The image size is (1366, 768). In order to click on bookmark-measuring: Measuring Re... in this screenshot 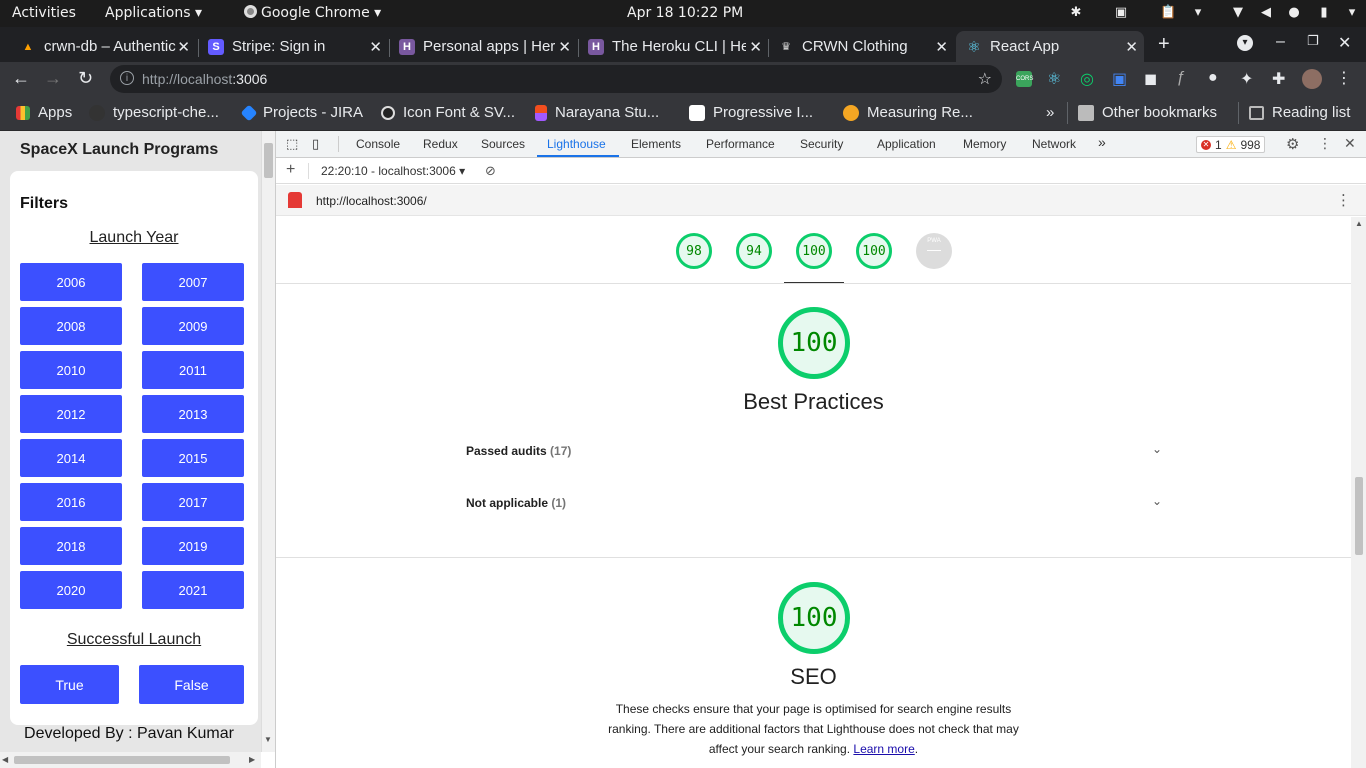, I will do `click(908, 112)`.